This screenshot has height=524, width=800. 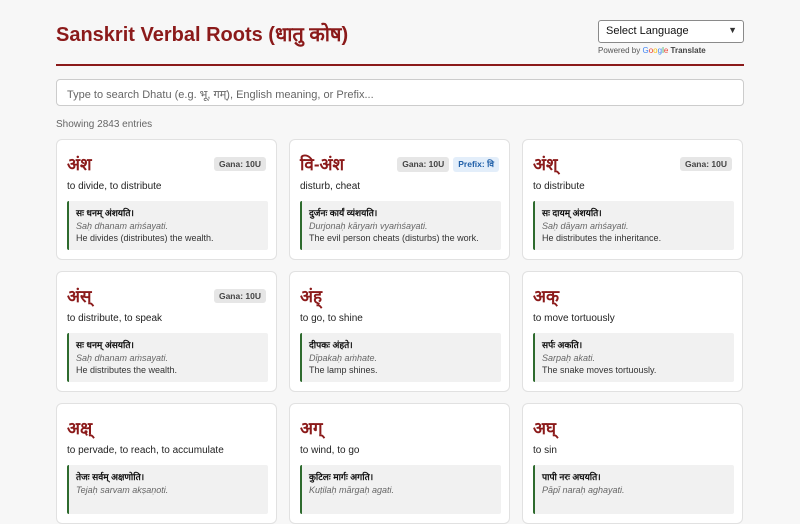 What do you see at coordinates (110, 477) in the screenshot?
I see `example-devanagari: तेजः सर्वम् अक्षणोति।` at bounding box center [110, 477].